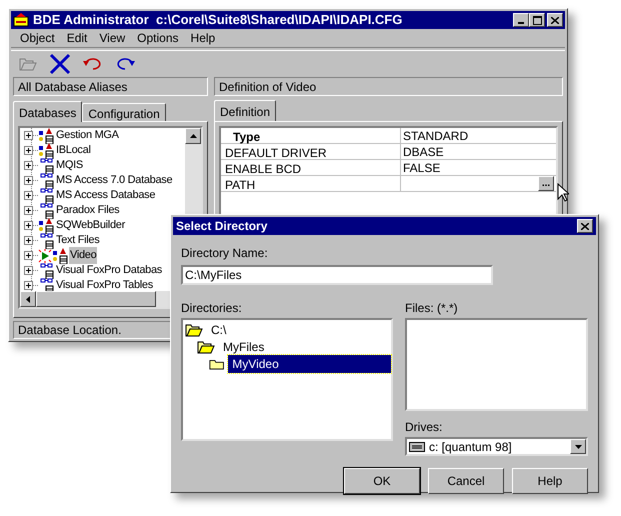 Image resolution: width=621 pixels, height=516 pixels. I want to click on field-label: Directories:, so click(212, 308).